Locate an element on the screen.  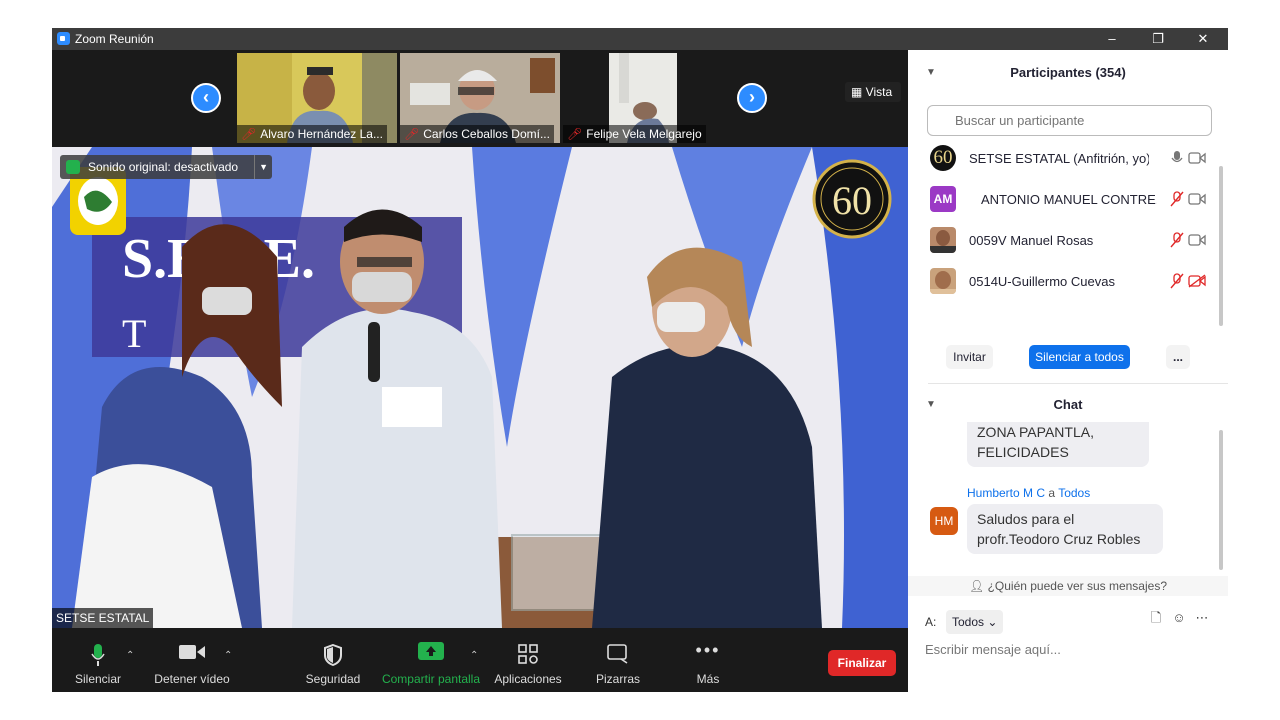
who-can-see-link: 👤︎ ¿Quién puede ver sus mensajes? is located at coordinates (1068, 586).